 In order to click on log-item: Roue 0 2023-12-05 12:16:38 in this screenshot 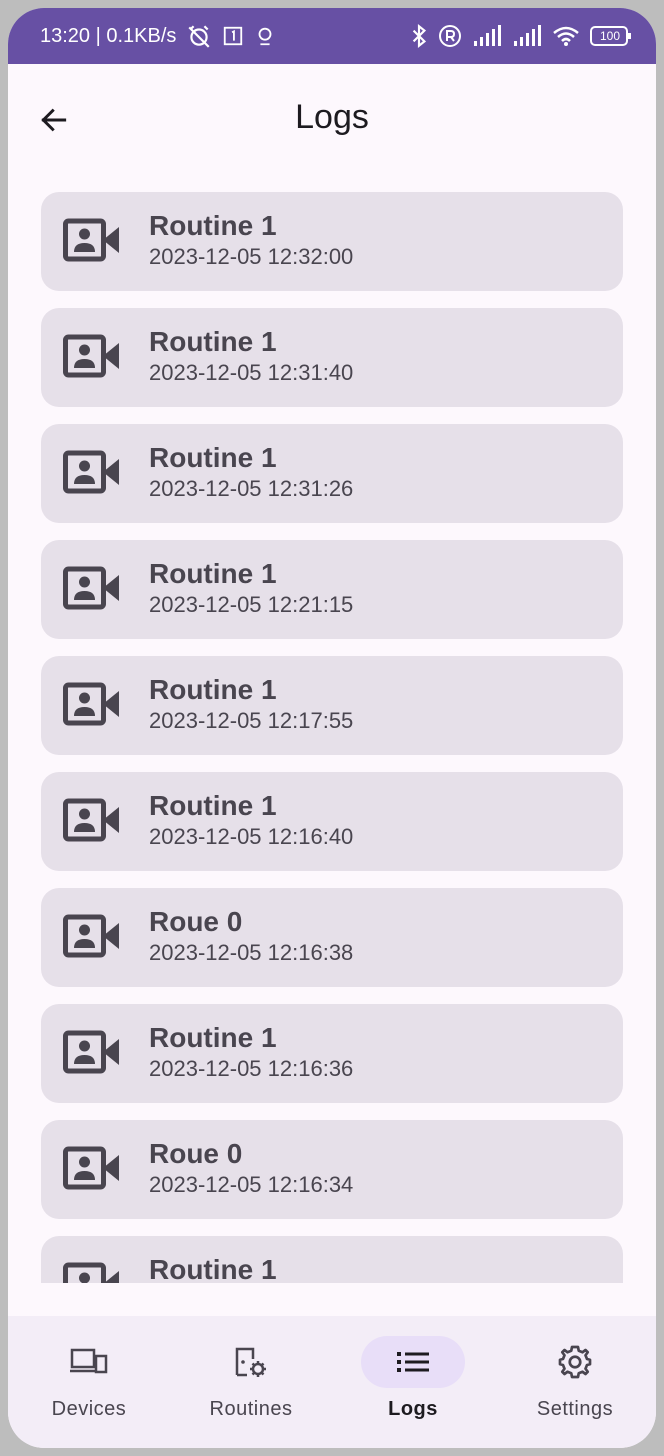, I will do `click(332, 937)`.